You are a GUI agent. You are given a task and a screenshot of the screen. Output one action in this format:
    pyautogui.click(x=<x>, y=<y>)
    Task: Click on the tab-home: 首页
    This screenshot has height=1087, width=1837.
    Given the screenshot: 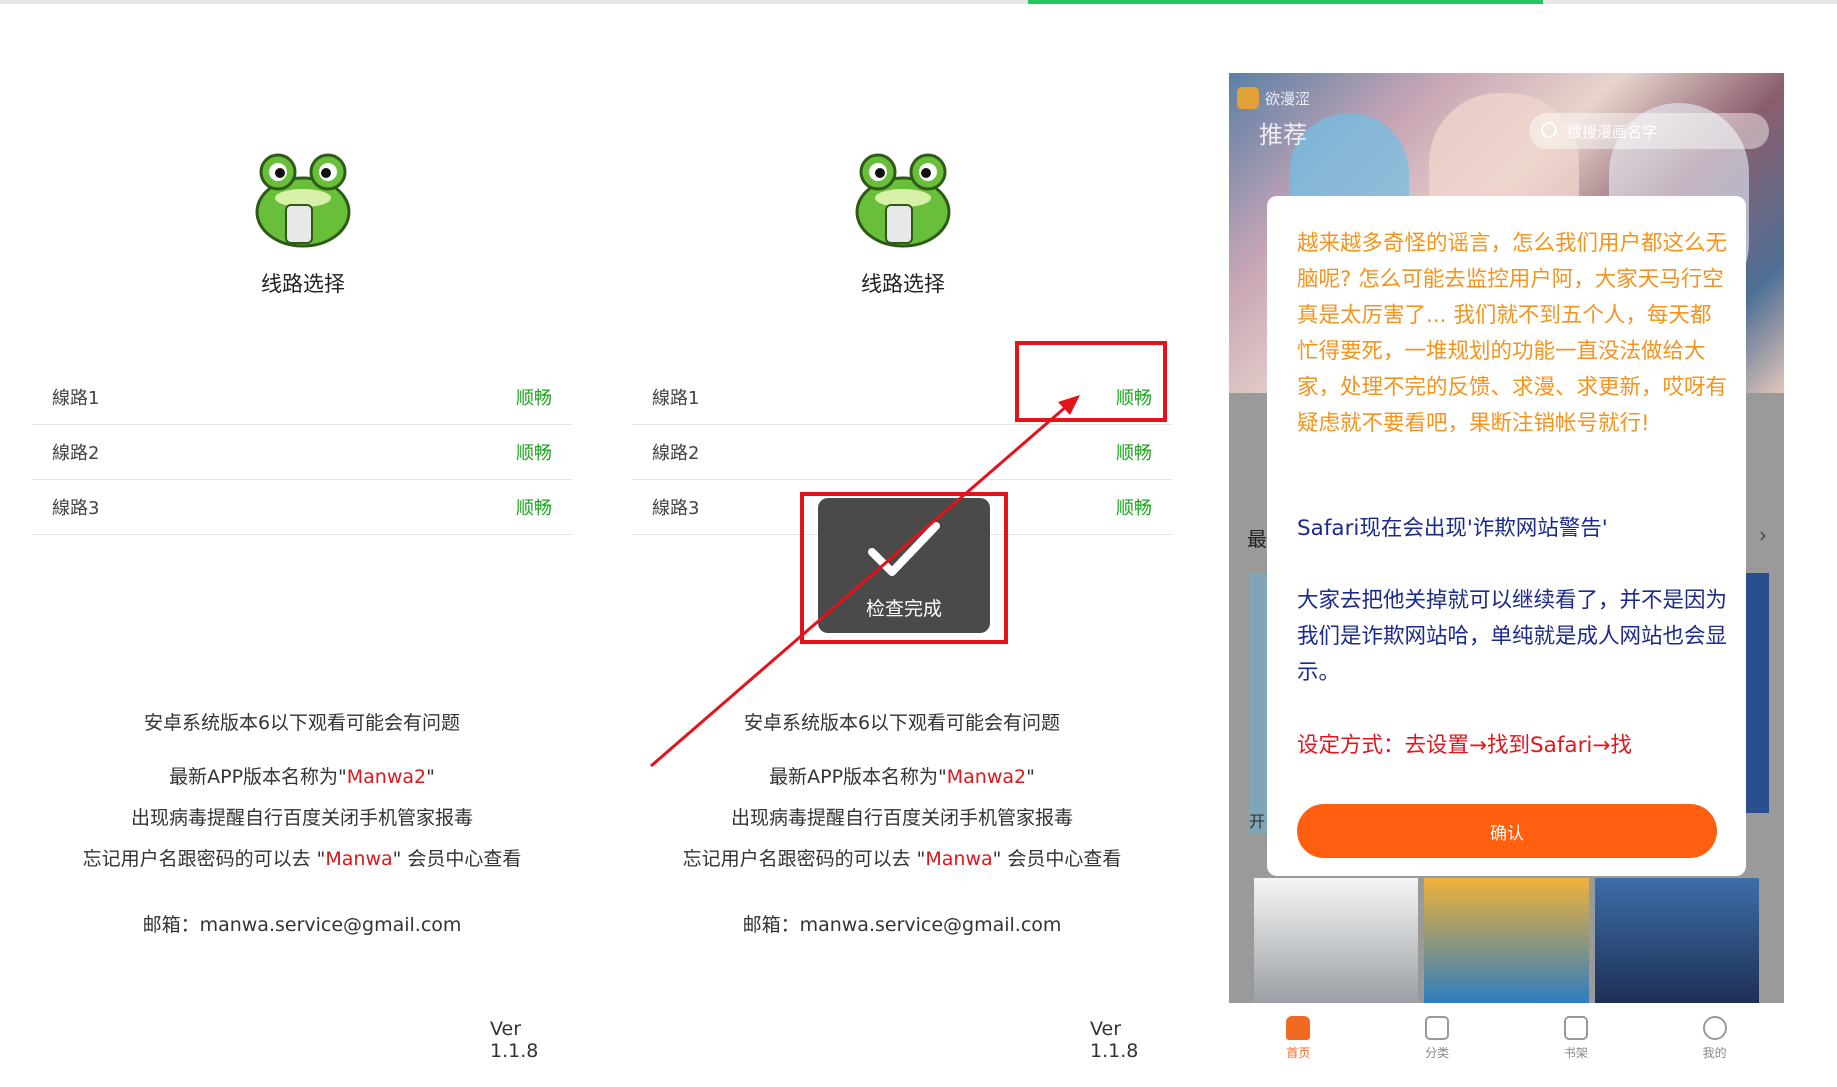 What is the action you would take?
    pyautogui.click(x=1298, y=1038)
    